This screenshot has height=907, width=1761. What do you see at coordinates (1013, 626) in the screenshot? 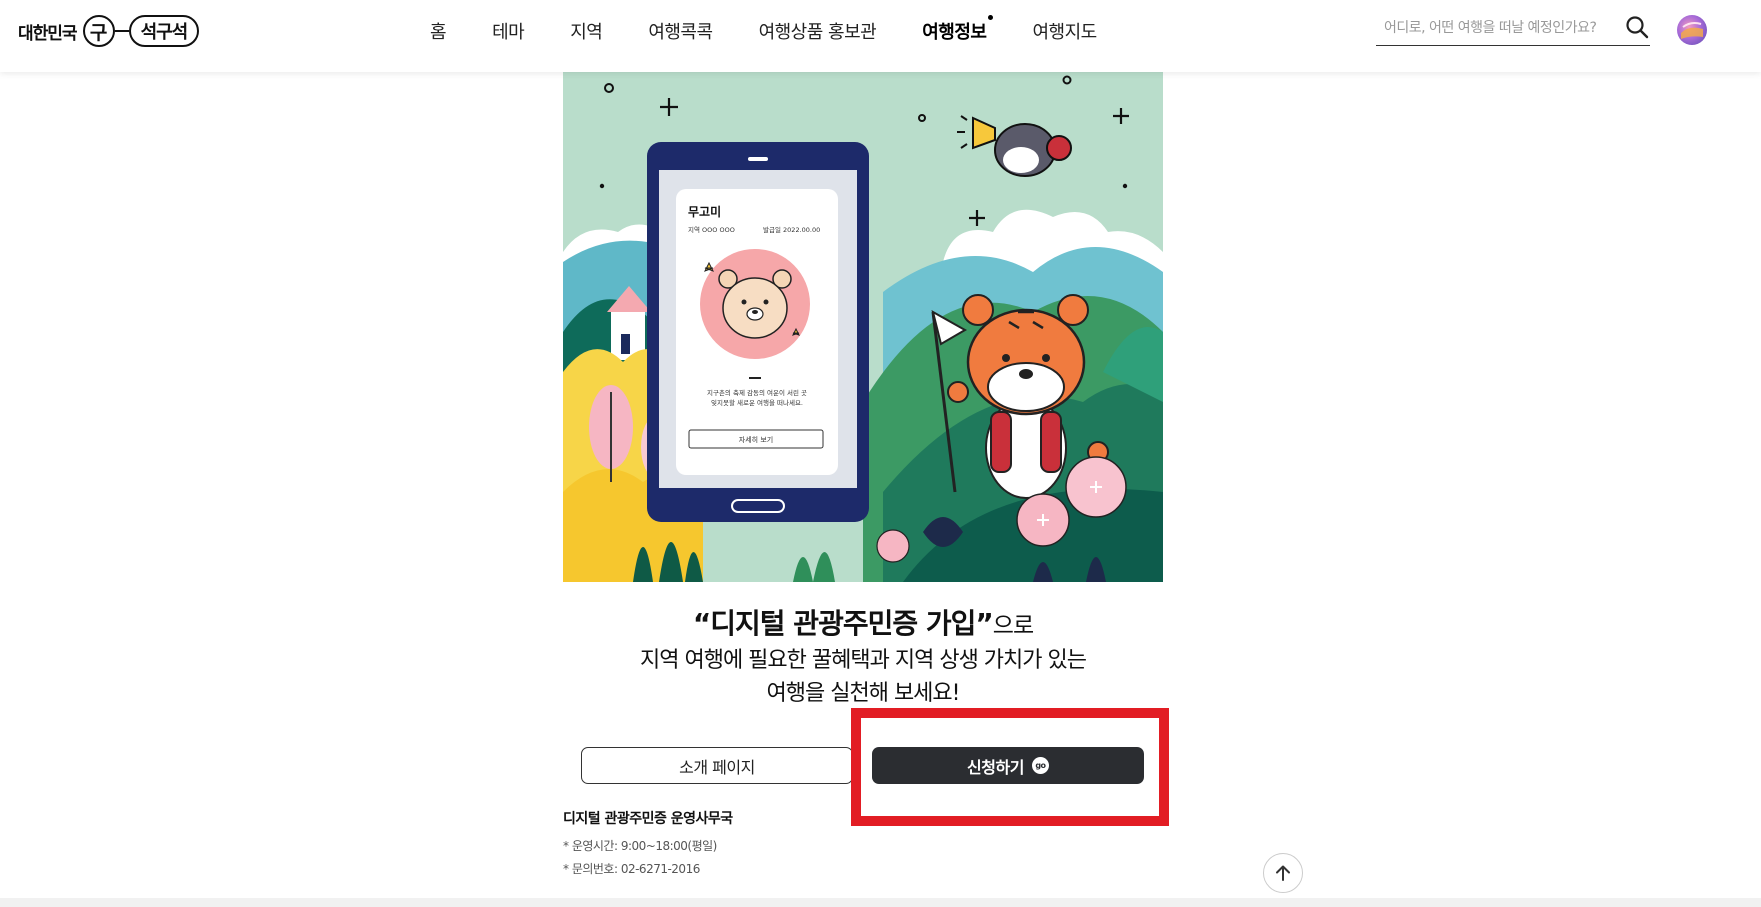
I see `headline-suffix: 으로` at bounding box center [1013, 626].